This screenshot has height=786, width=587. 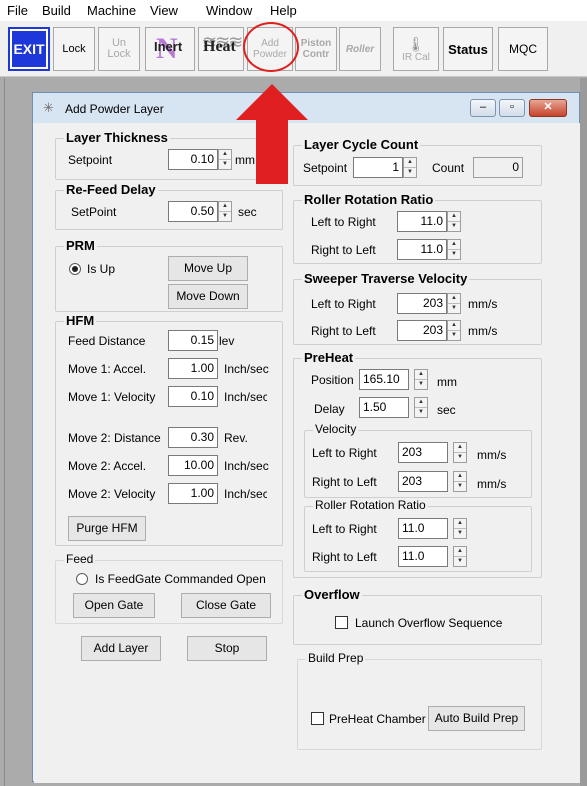 I want to click on preheat-delay-input: 1.50, so click(x=384, y=407).